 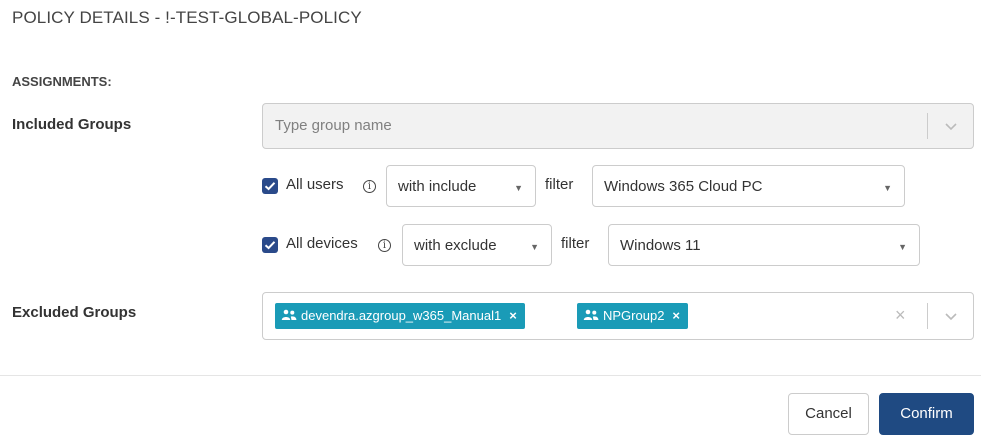 I want to click on cancel-button: Cancel, so click(x=828, y=414).